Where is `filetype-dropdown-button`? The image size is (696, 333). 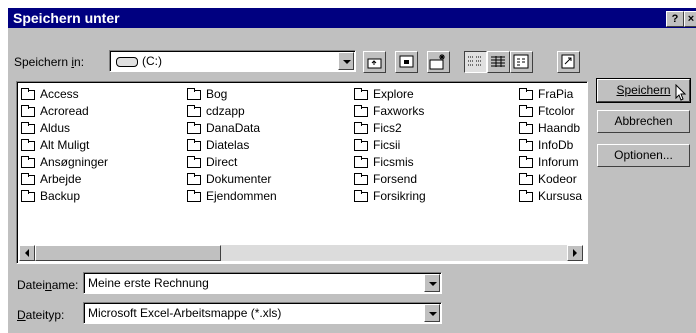
filetype-dropdown-button is located at coordinates (432, 313).